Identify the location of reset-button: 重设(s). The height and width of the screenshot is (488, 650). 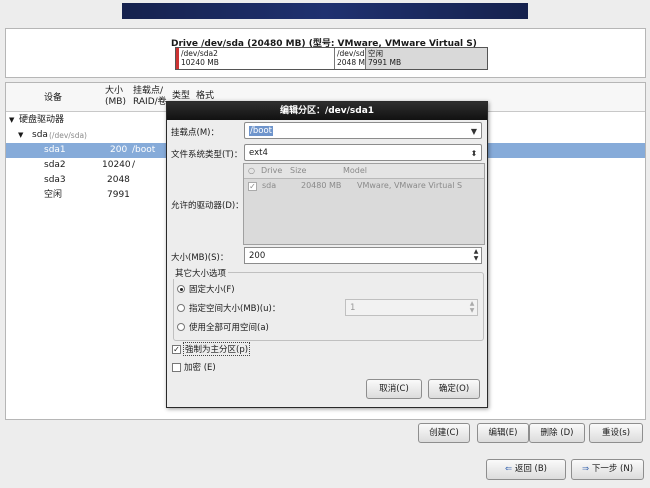
(616, 433).